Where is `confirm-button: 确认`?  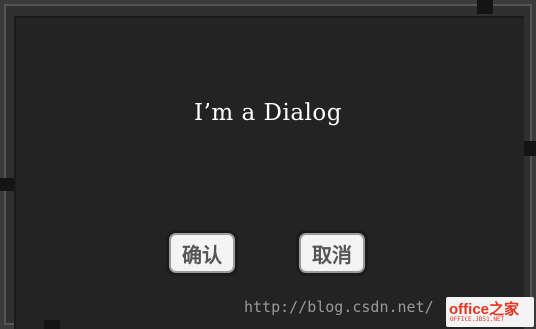
confirm-button: 确认 is located at coordinates (202, 253).